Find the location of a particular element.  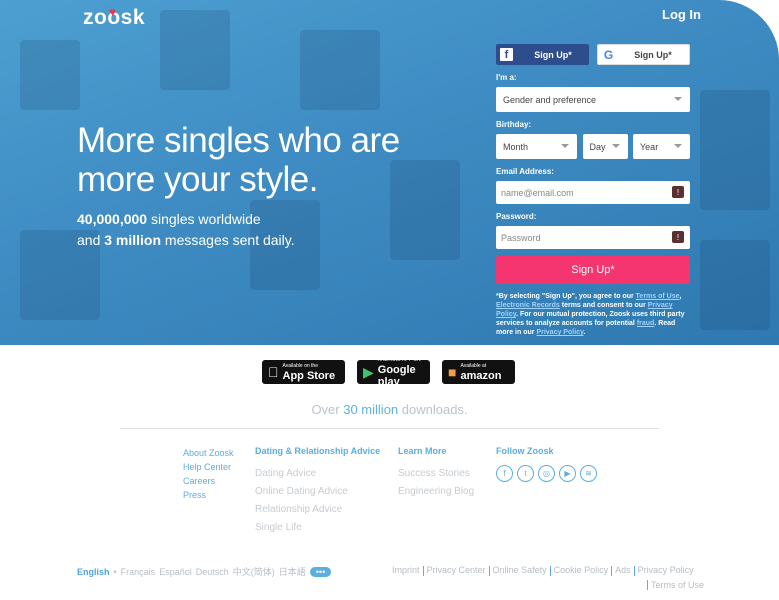

social-icons: f t ◎ ▶ ≋ is located at coordinates (546, 473).